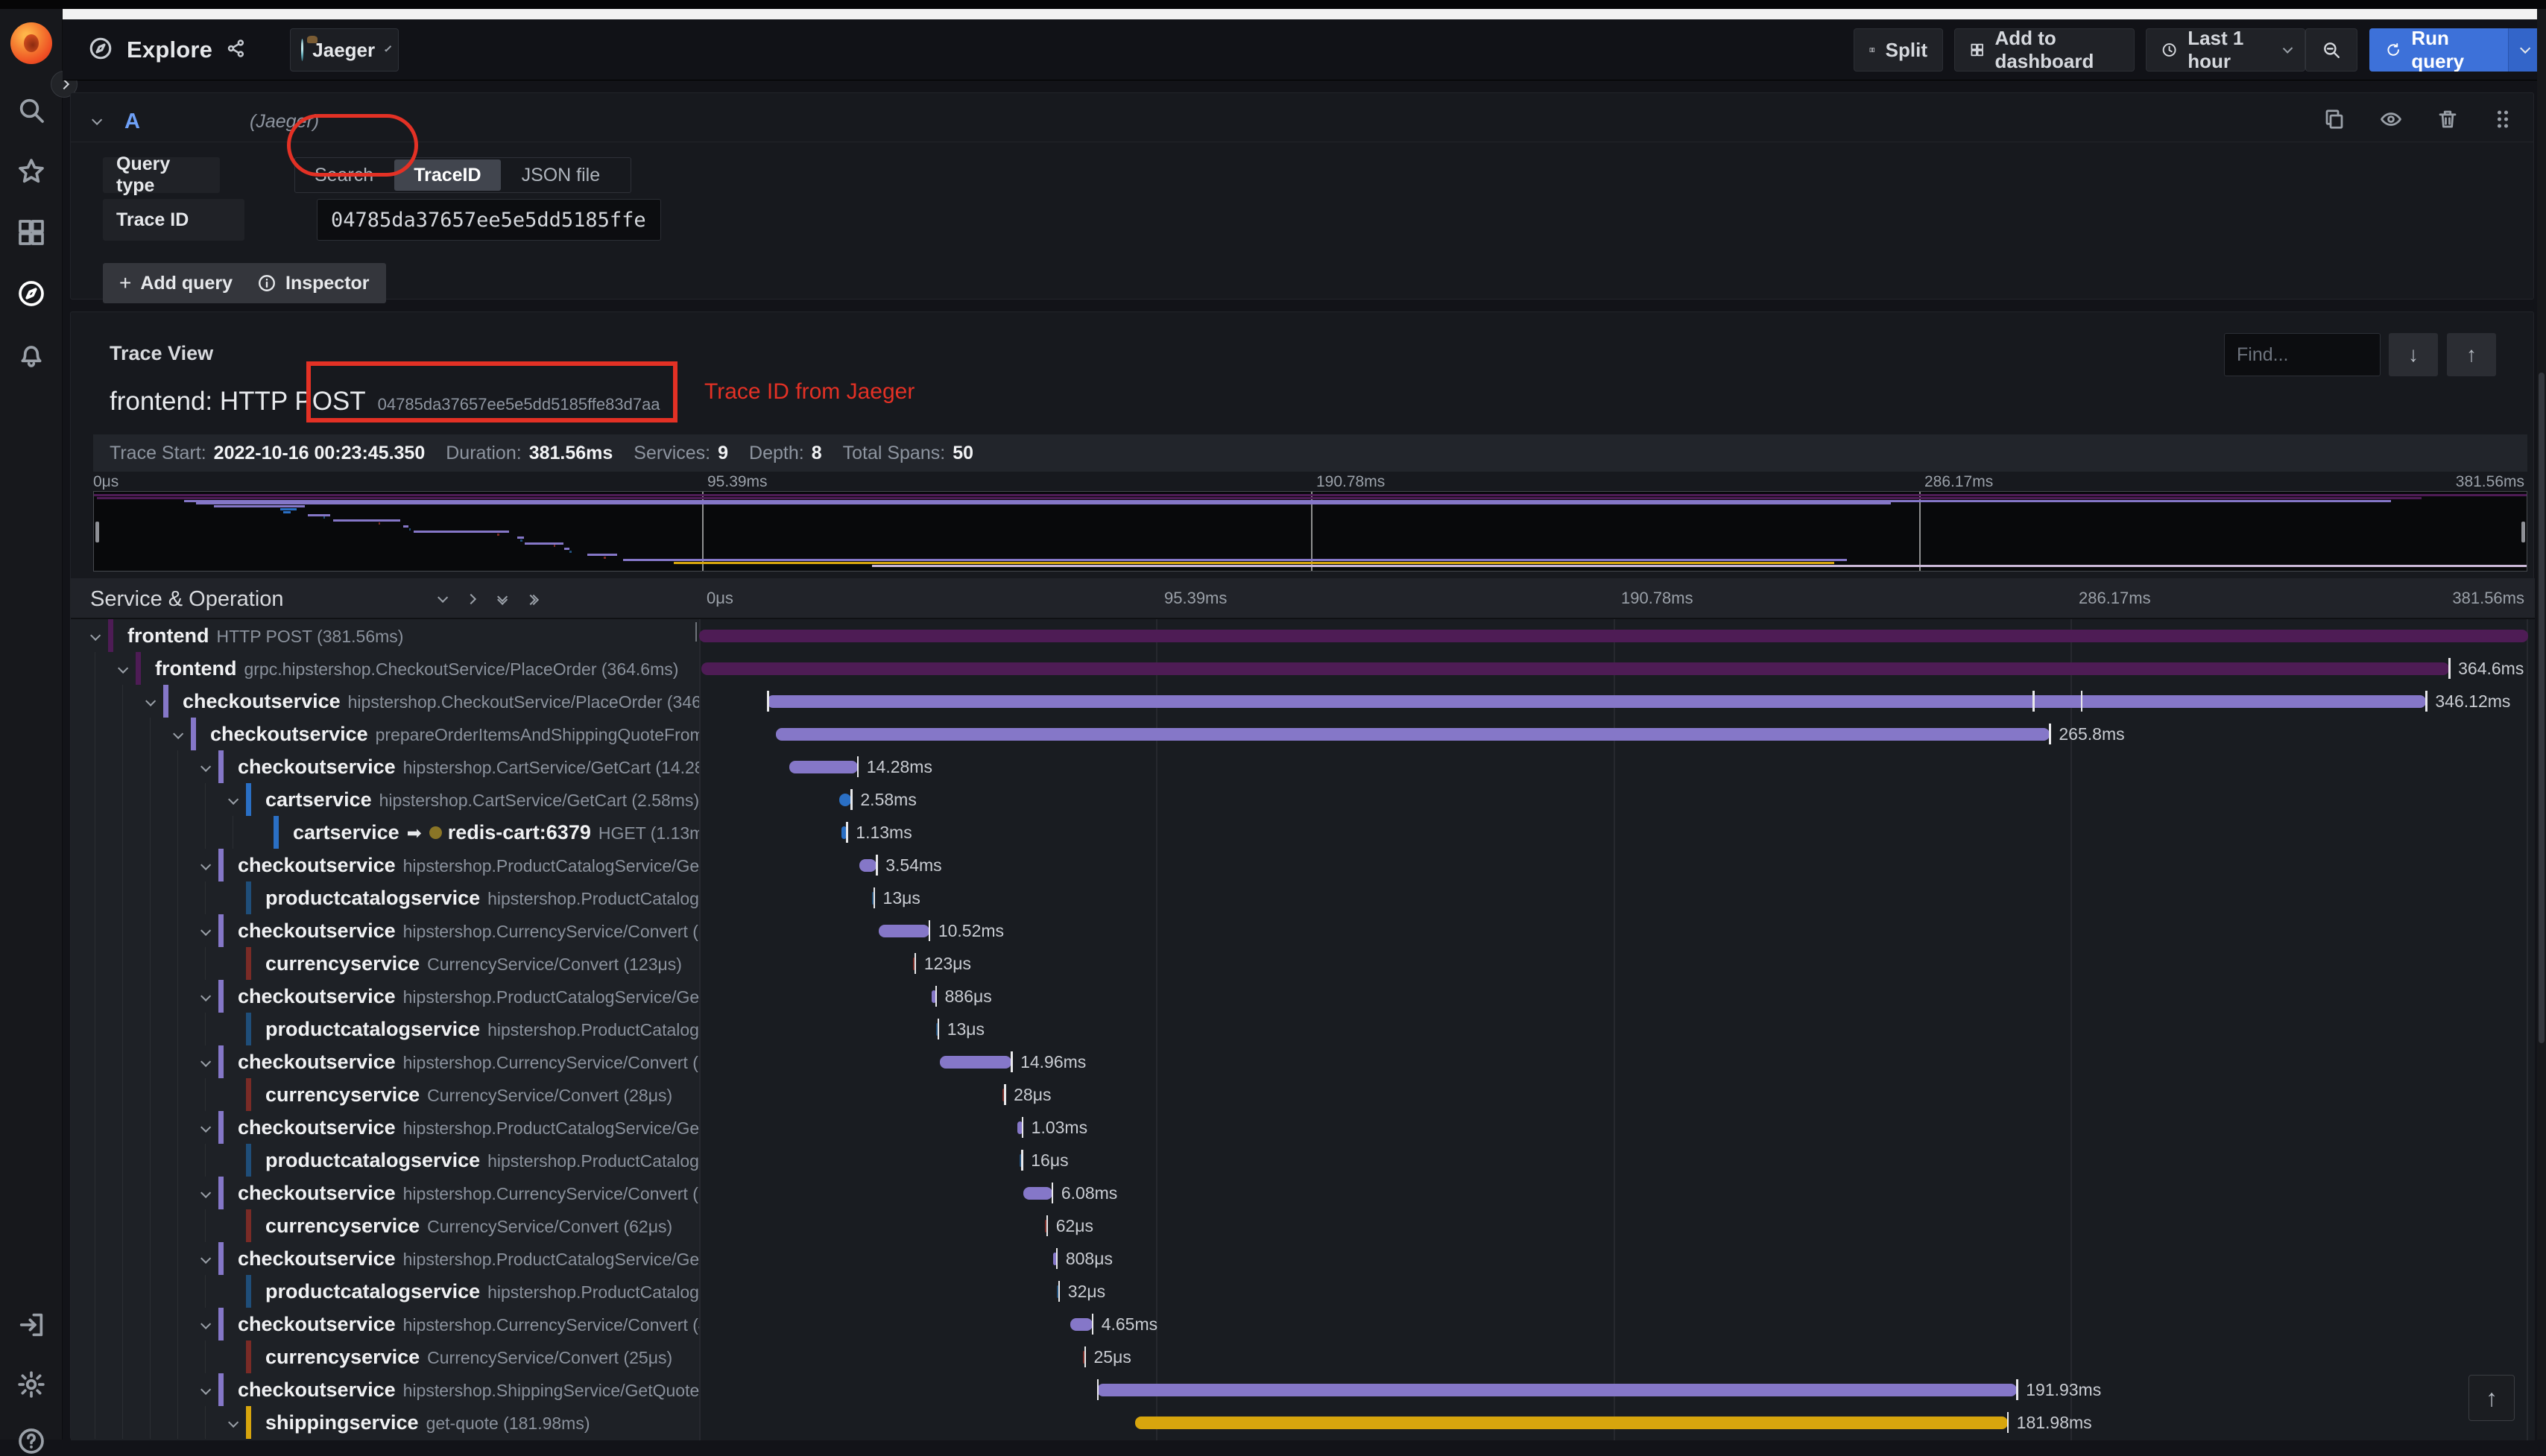 The width and height of the screenshot is (2546, 1456). I want to click on query-type-jsonfile: JSON file, so click(561, 175).